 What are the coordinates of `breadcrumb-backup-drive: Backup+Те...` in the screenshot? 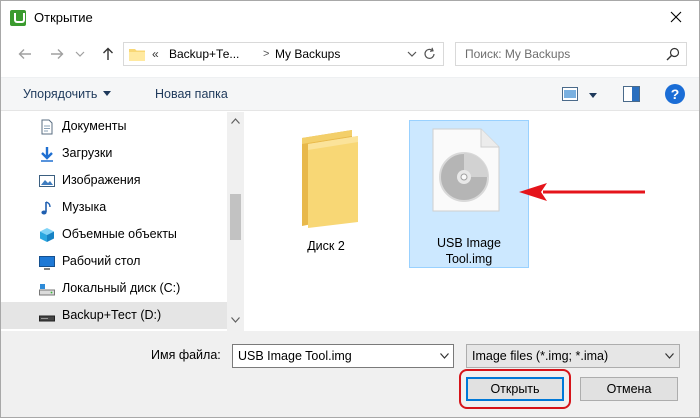 It's located at (204, 54).